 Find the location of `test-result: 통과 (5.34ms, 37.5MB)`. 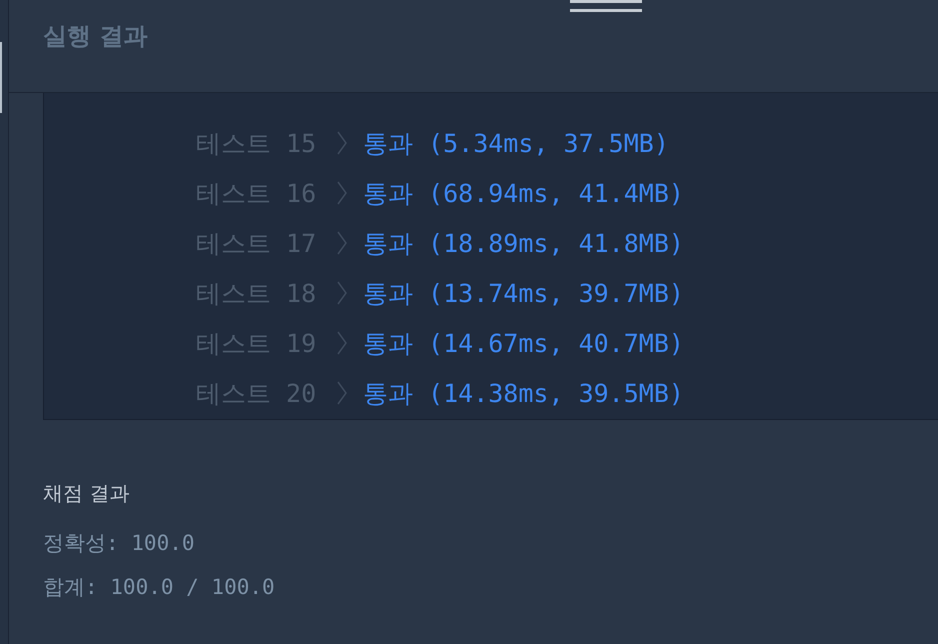

test-result: 통과 (5.34ms, 37.5MB) is located at coordinates (516, 144).